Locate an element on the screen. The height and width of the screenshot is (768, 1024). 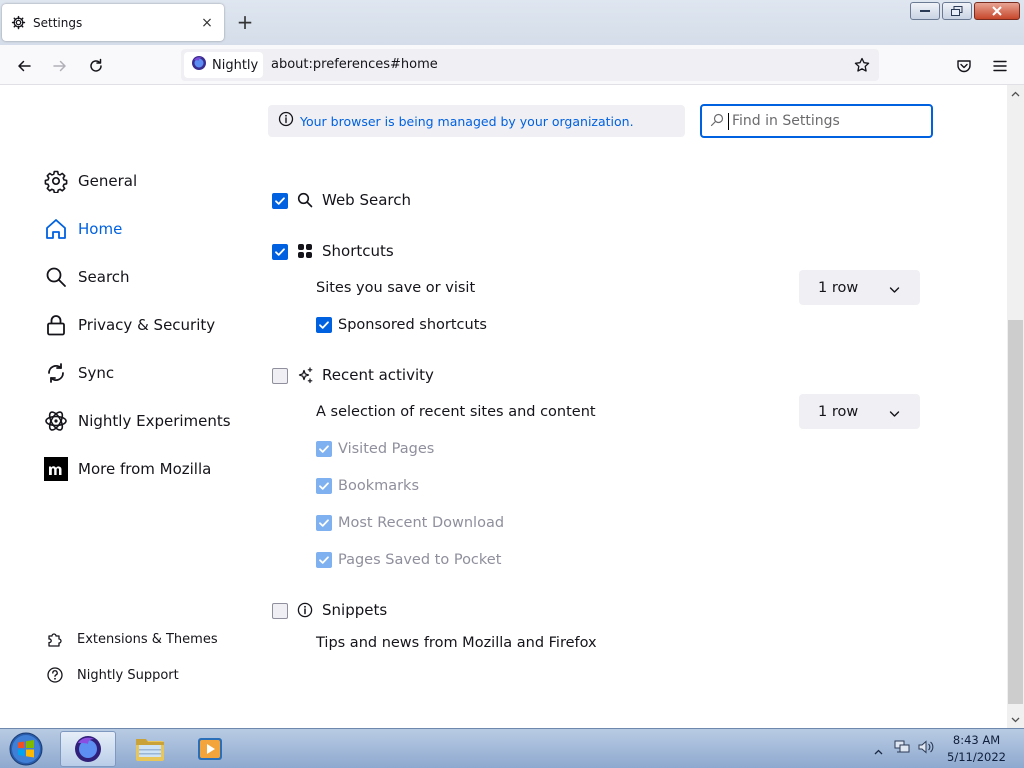
reload-button is located at coordinates (96, 66).